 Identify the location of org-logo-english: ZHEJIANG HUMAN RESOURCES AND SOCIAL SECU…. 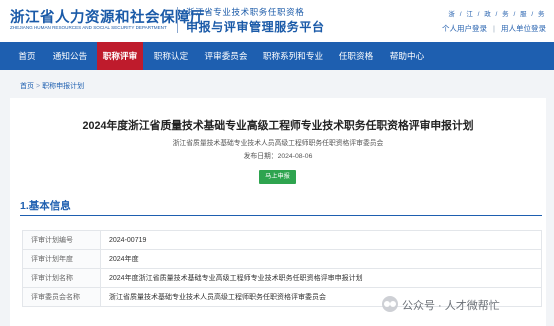
(88, 27).